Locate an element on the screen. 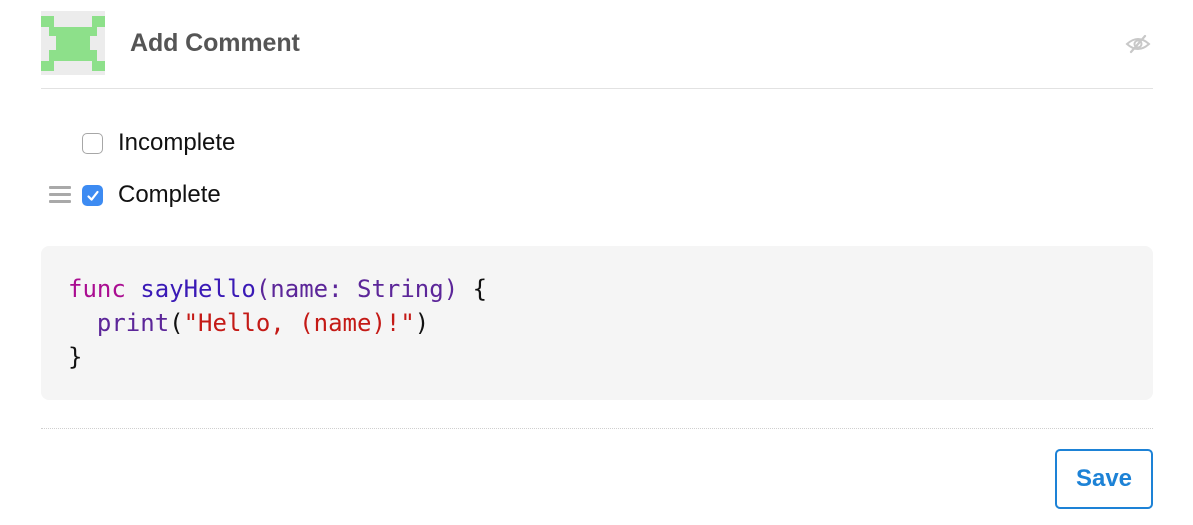 Image resolution: width=1193 pixels, height=525 pixels. task-label: Complete is located at coordinates (169, 194).